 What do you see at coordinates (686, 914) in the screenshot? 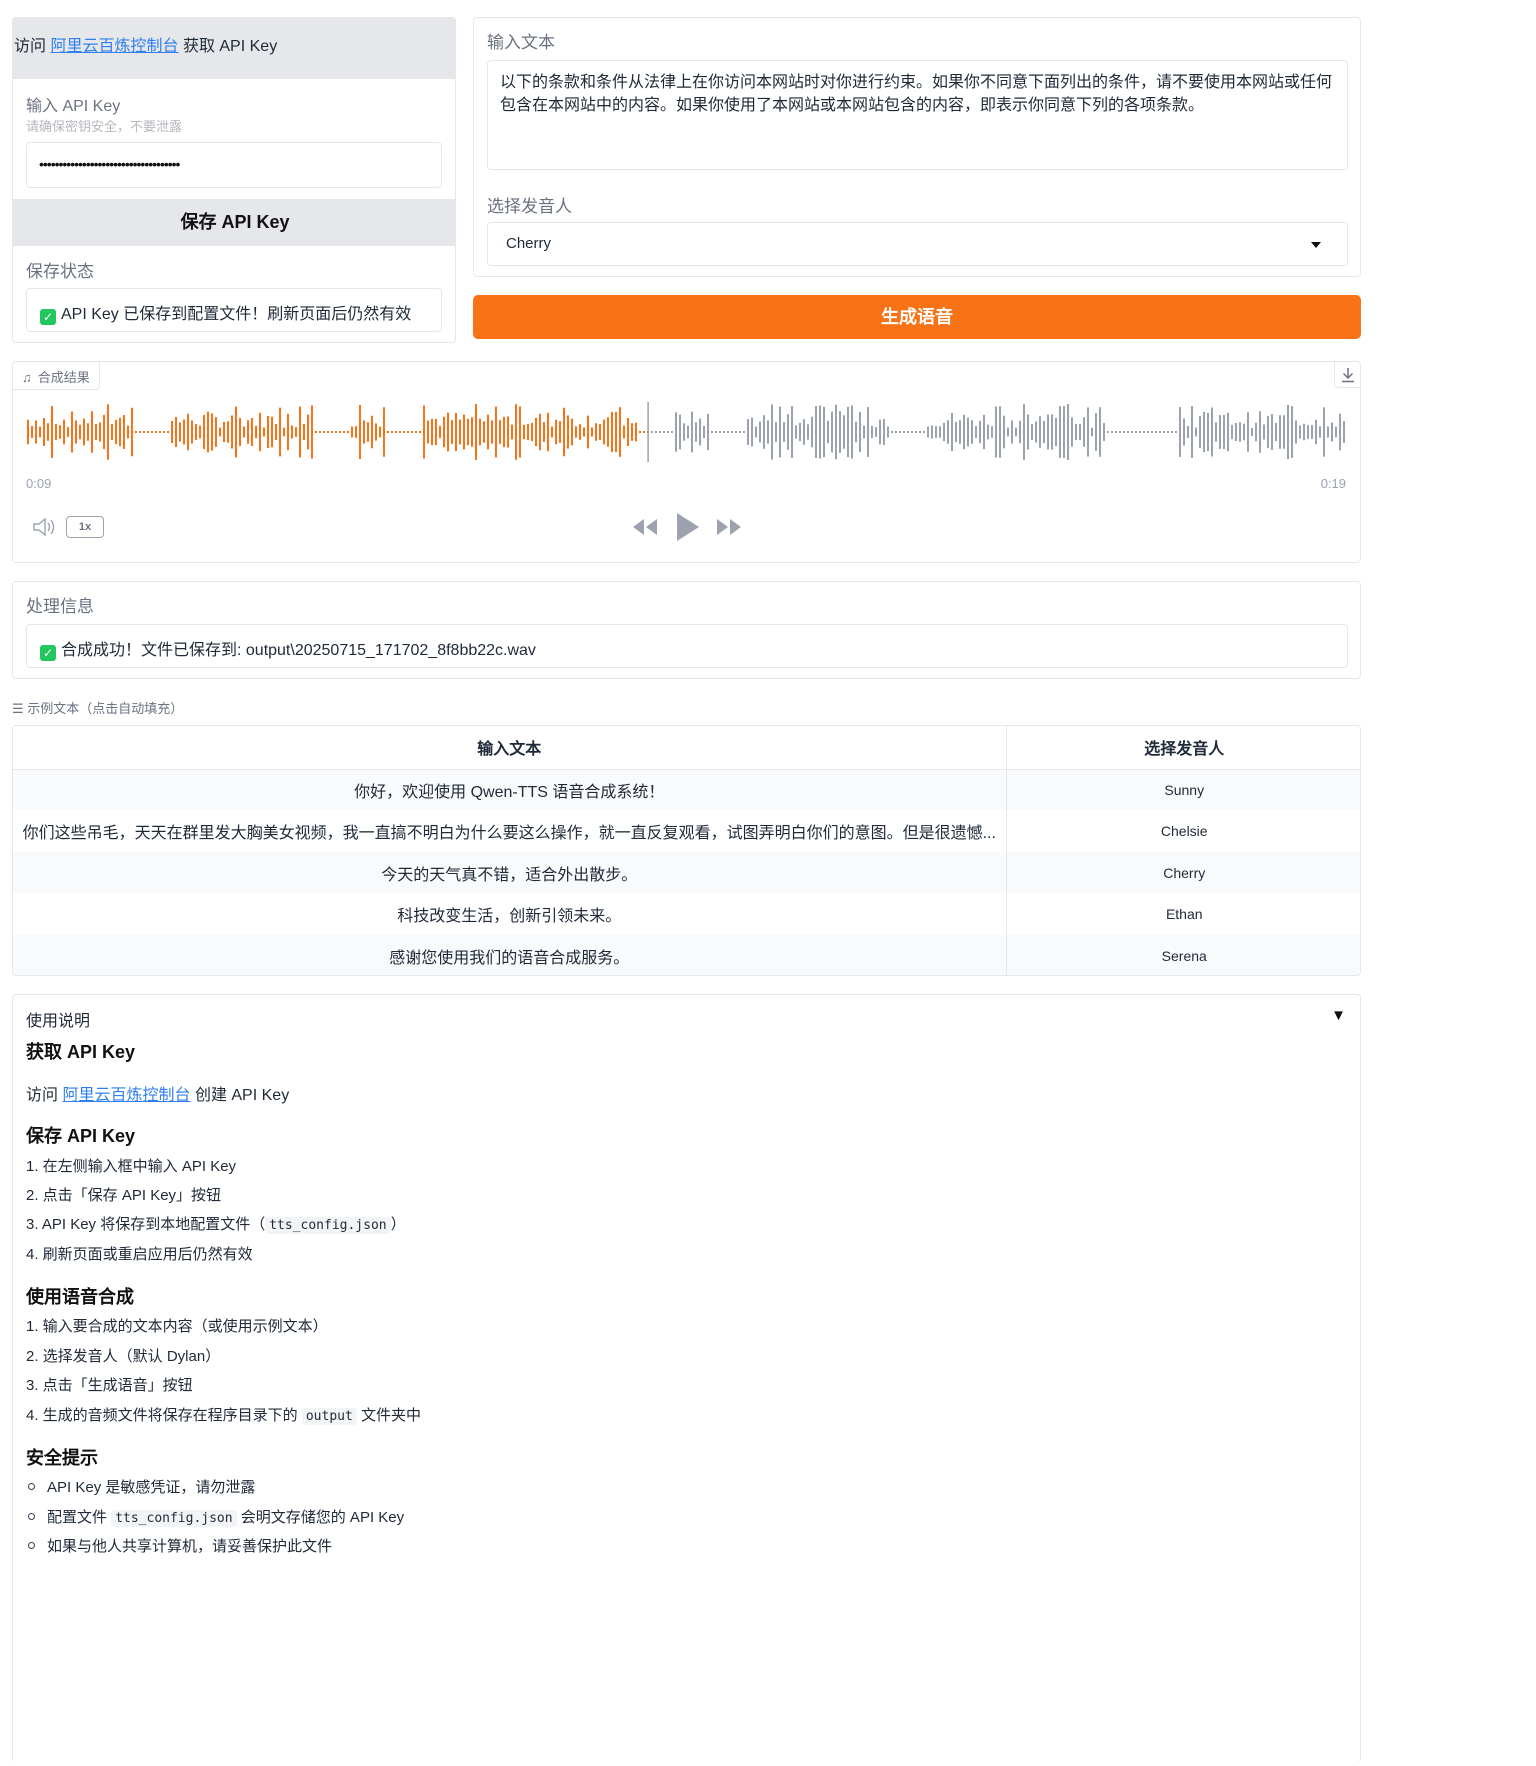
I see `example-row: 科技改变生活，创新引领未来。 Ethan` at bounding box center [686, 914].